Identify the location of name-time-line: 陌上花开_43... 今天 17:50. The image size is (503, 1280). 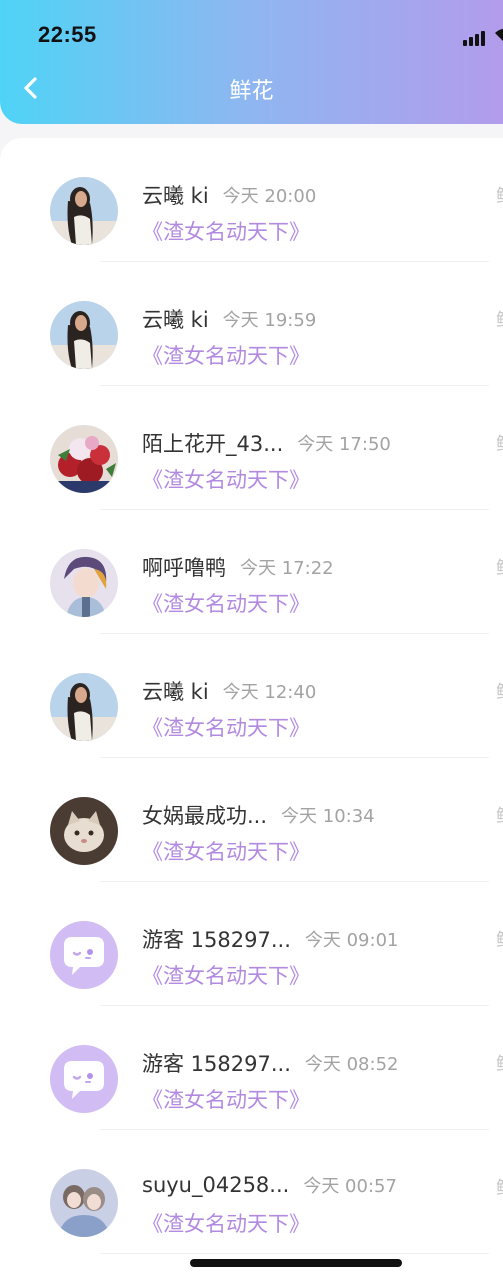
(266, 443).